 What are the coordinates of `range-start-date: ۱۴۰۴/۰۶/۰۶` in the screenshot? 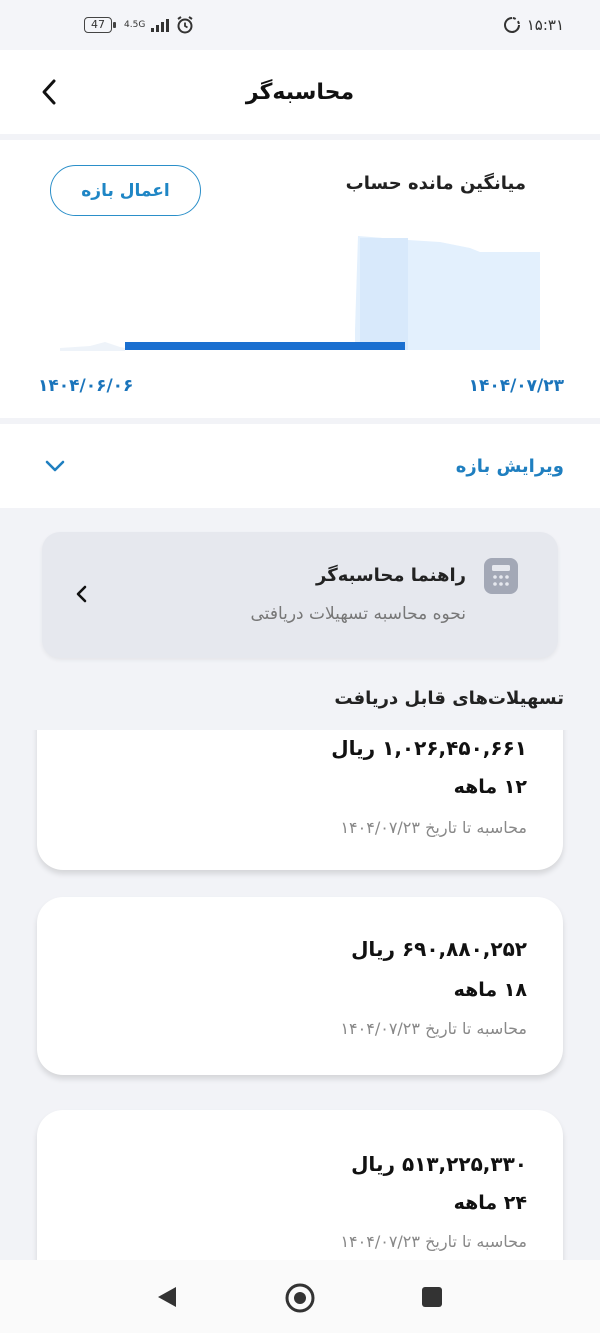 It's located at (86, 386).